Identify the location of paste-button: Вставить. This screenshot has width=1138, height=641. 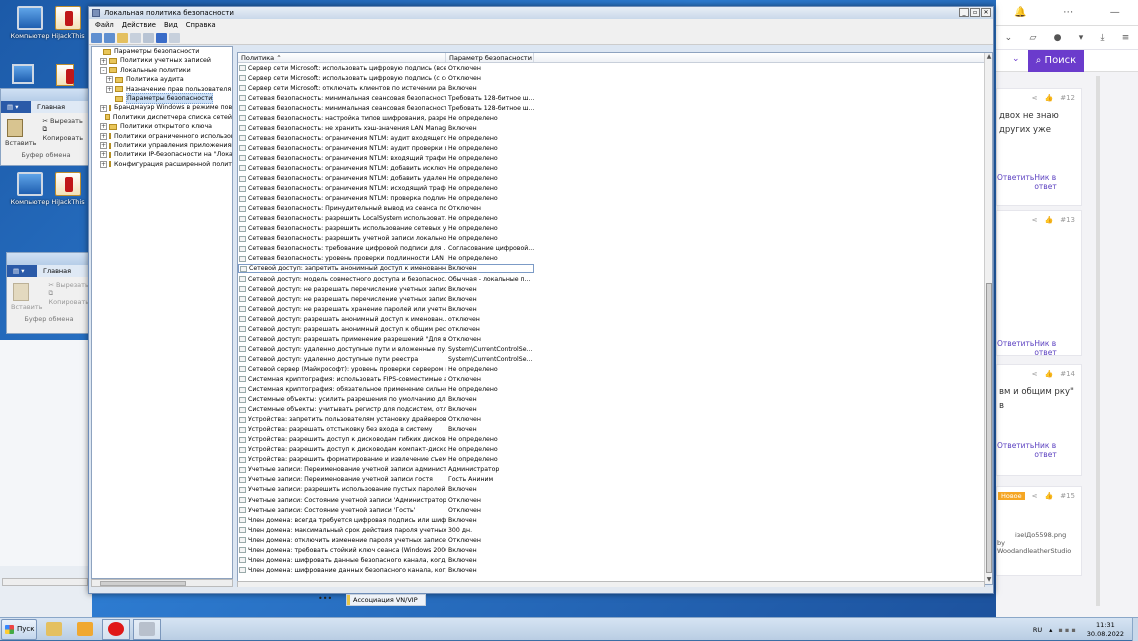
(20, 143).